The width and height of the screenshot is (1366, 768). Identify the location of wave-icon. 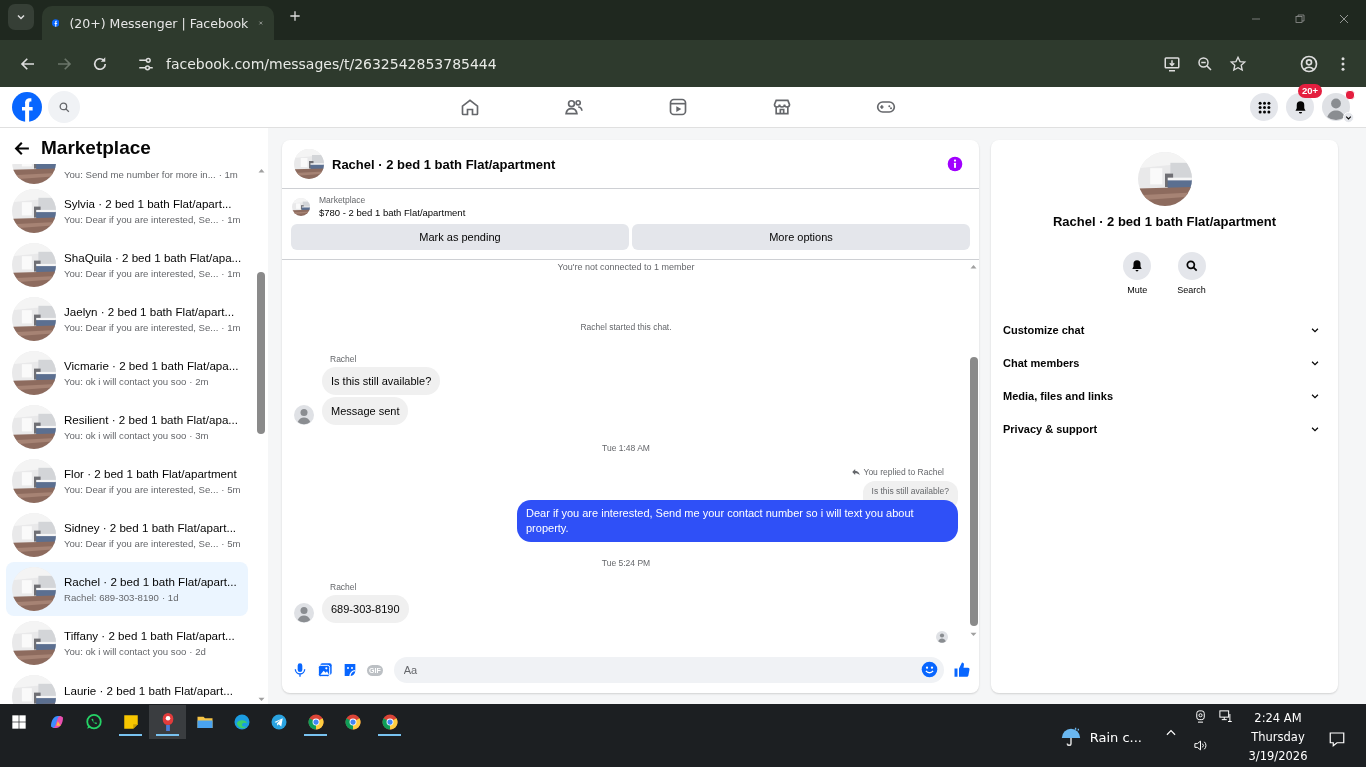
(241, 722).